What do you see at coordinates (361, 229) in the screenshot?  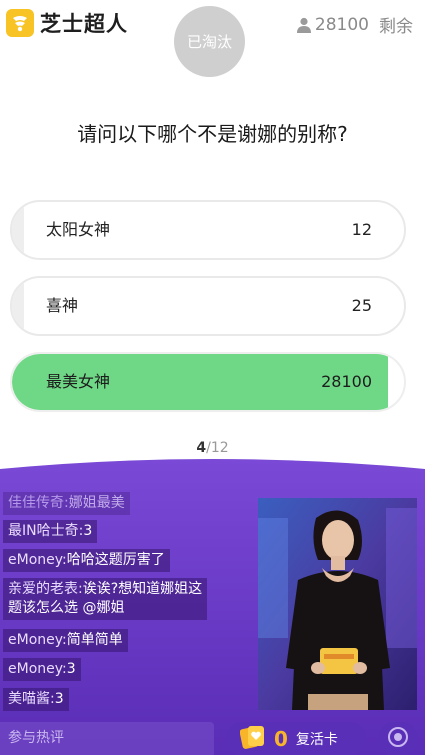 I see `option-vote-count: 12` at bounding box center [361, 229].